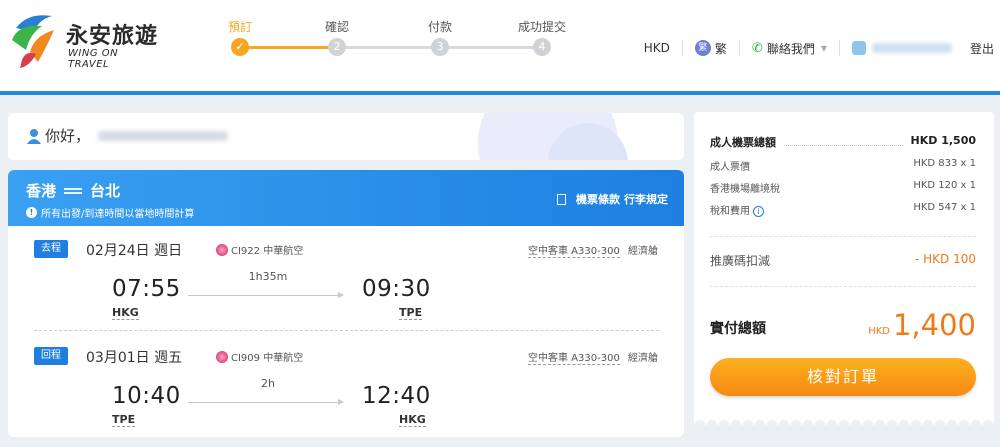 Image resolution: width=1000 pixels, height=447 pixels. I want to click on other-tax-label-wrap: 稅和費用 i, so click(737, 209).